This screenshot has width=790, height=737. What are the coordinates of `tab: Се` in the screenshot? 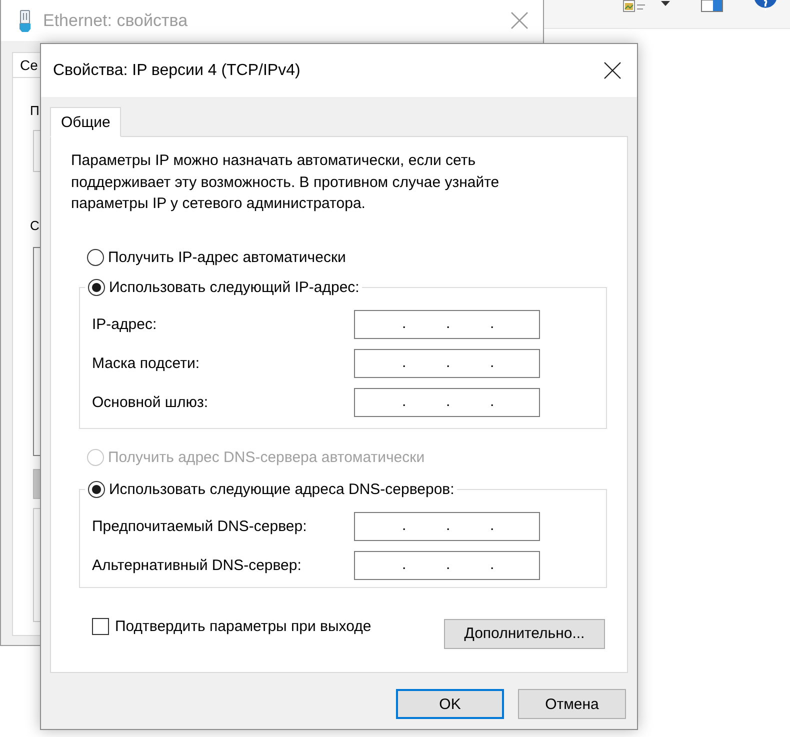 It's located at (26, 64).